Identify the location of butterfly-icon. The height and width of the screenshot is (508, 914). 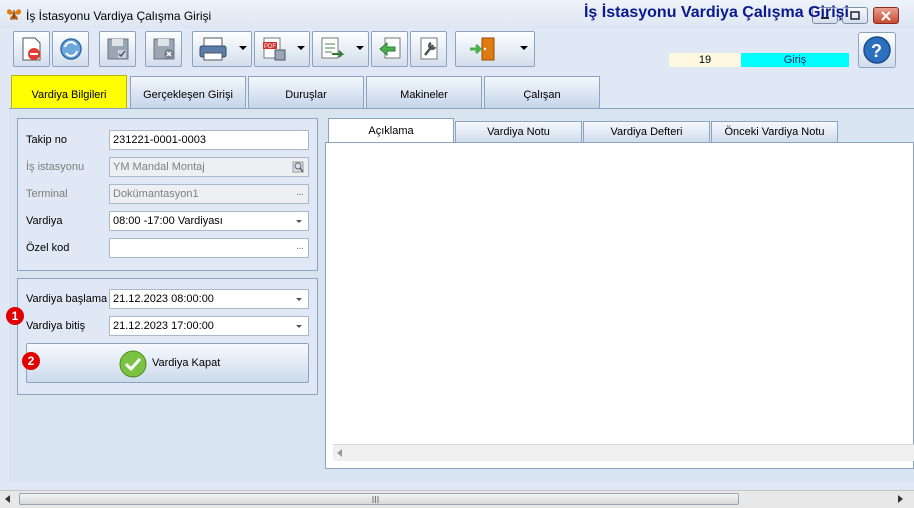
(14, 14).